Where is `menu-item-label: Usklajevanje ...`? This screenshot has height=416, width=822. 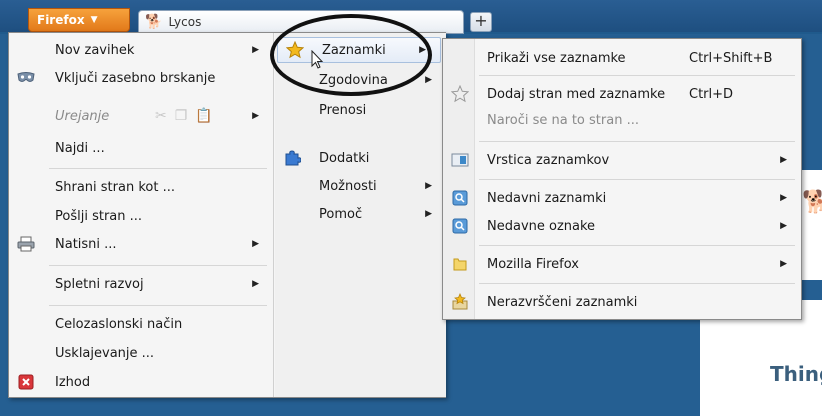 menu-item-label: Usklajevanje ... is located at coordinates (105, 353).